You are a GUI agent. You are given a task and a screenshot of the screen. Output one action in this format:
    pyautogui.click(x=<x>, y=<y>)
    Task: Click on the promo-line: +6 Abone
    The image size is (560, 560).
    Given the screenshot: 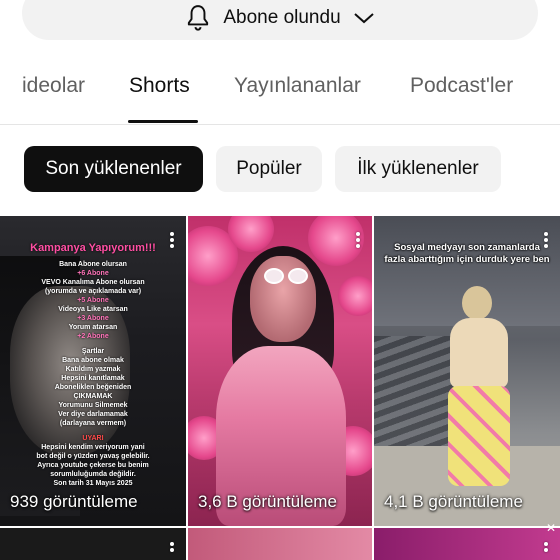 What is the action you would take?
    pyautogui.click(x=93, y=273)
    